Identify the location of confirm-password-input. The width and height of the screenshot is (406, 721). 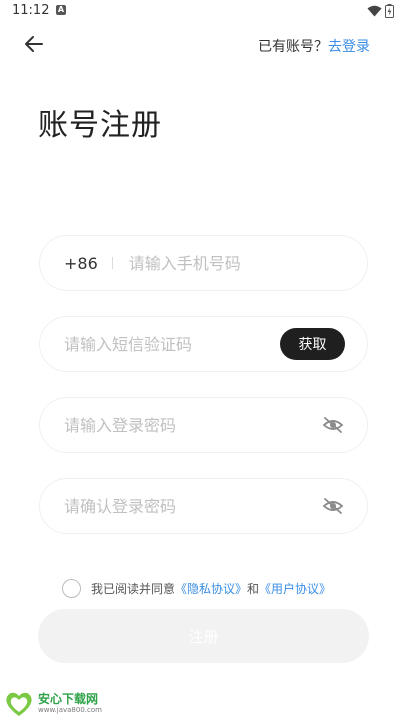
(192, 506).